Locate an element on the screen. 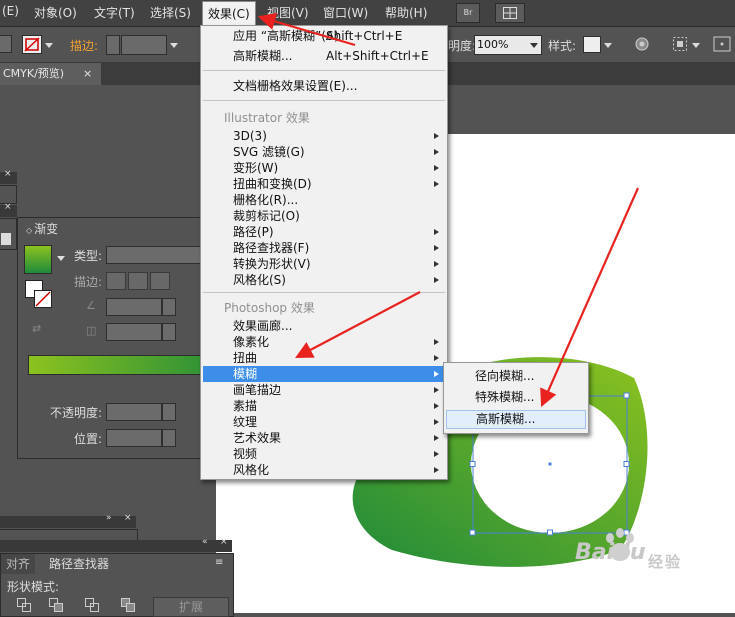 This screenshot has height=617, width=735. menu-item-stylize-photoshop: 风格化 is located at coordinates (324, 470).